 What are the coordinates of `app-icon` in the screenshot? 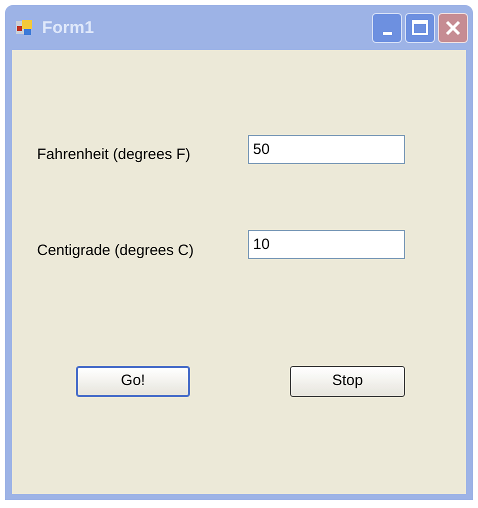 It's located at (25, 27).